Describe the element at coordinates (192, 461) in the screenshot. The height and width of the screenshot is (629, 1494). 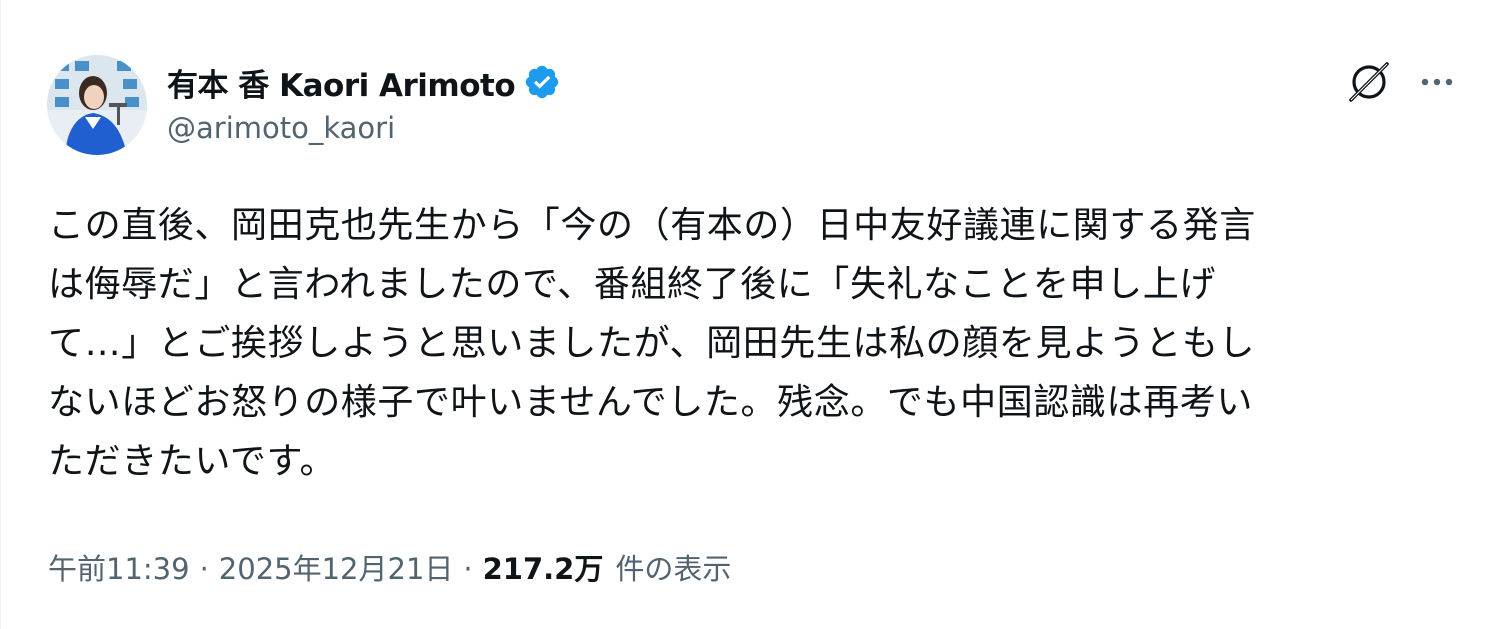
I see `tweet-text-line: ただきたいです。` at that location.